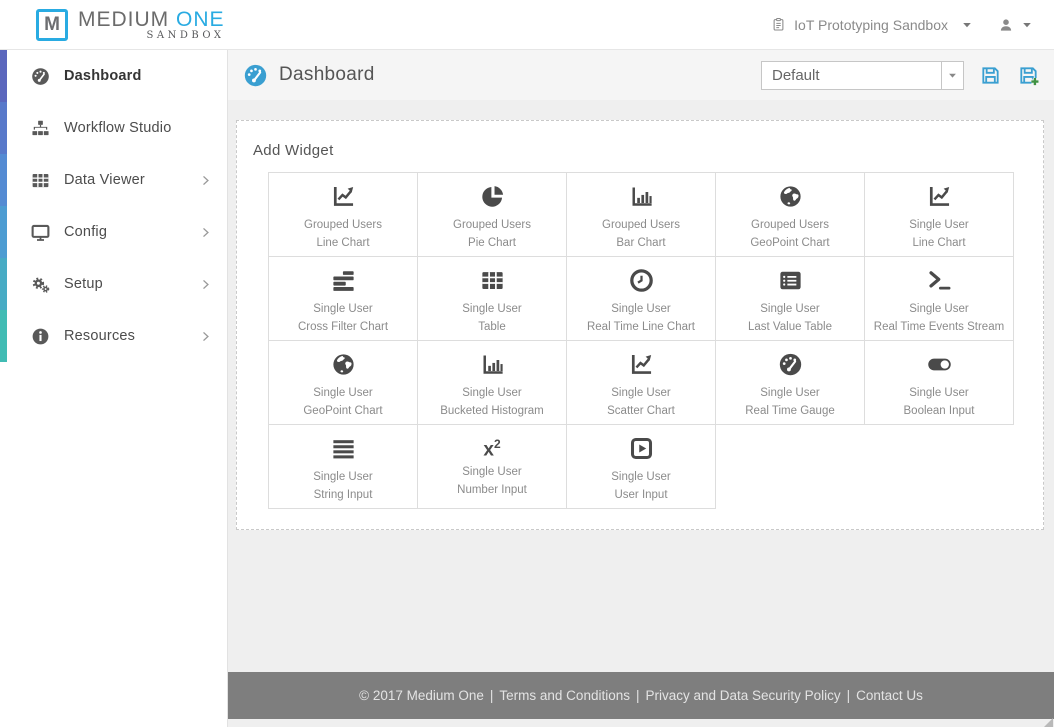 This screenshot has width=1054, height=727. What do you see at coordinates (492, 215) in the screenshot?
I see `widget-grouped-users-pie-chart: Grouped Users Pie Chart` at bounding box center [492, 215].